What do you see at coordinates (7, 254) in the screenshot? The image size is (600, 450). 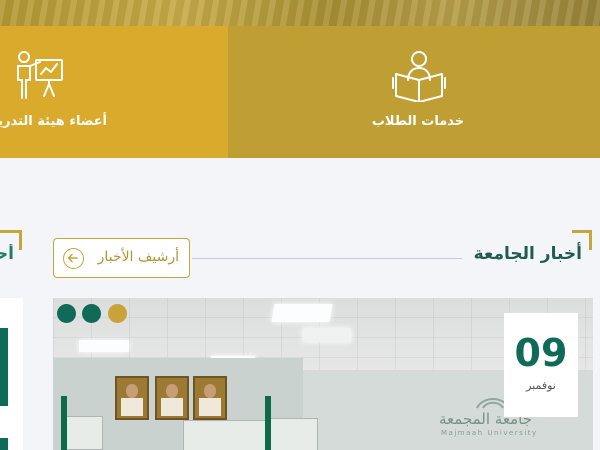 I see `events-section-title: أحداث` at bounding box center [7, 254].